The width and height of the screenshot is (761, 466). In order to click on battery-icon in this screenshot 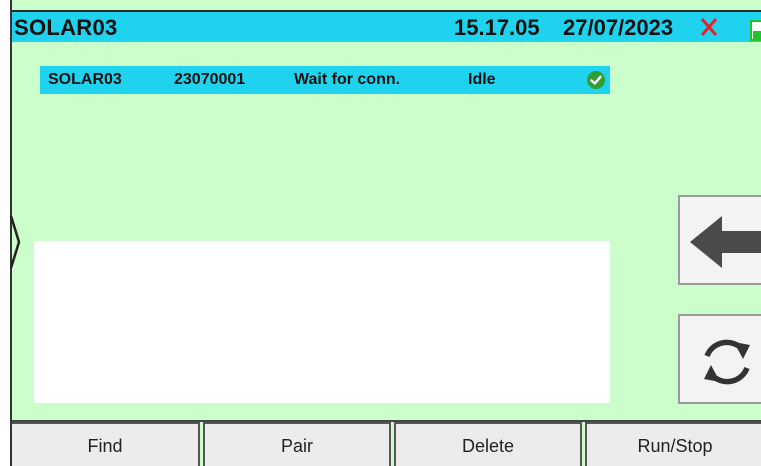, I will do `click(755, 30)`.